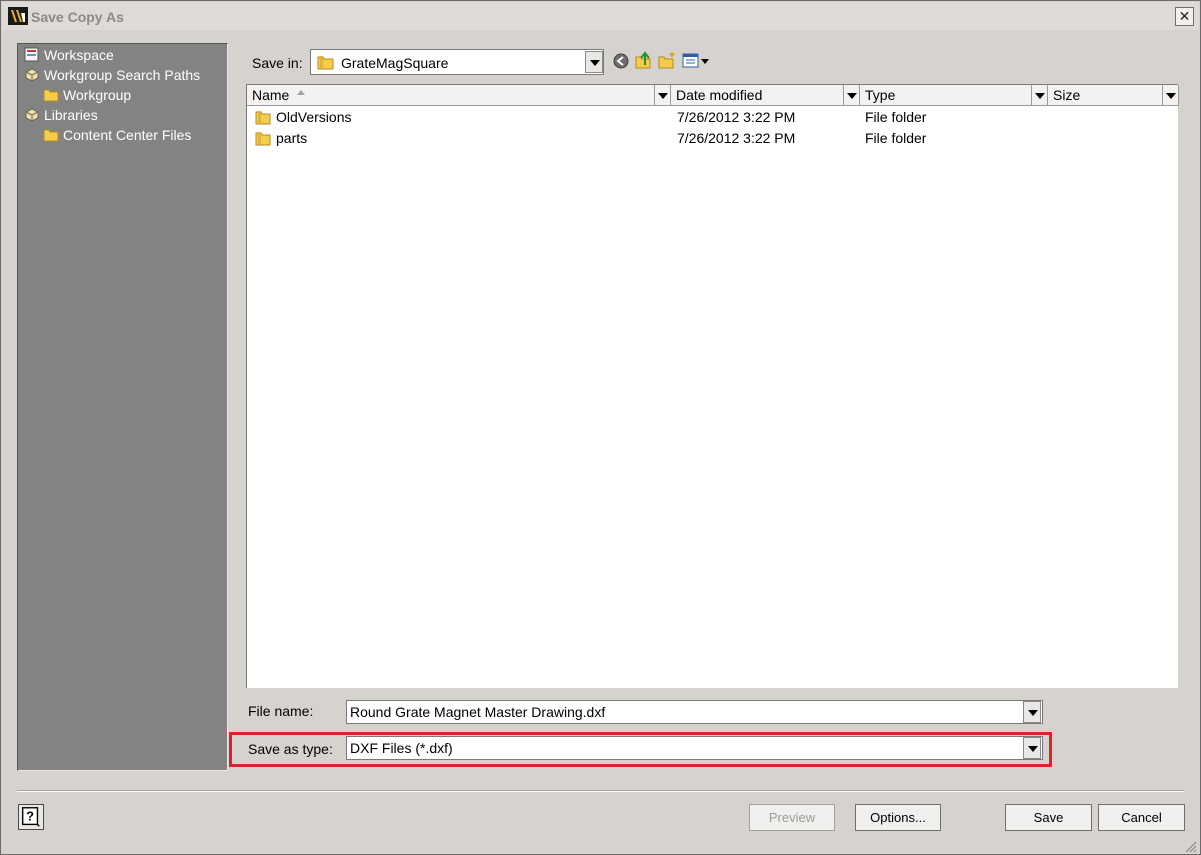 The image size is (1201, 855). Describe the element at coordinates (1141, 817) in the screenshot. I see `cancel-button: Cancel` at that location.